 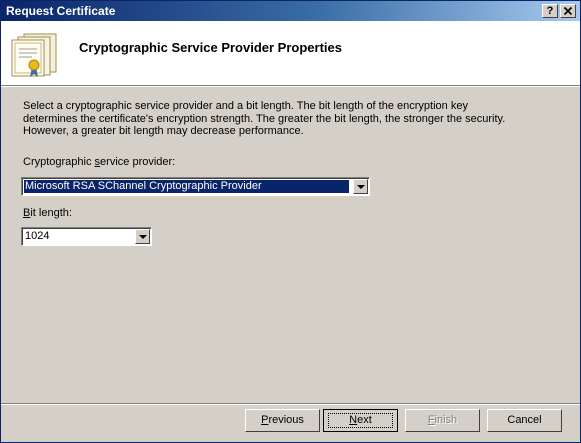 I want to click on finish-button: Finish, so click(x=442, y=420).